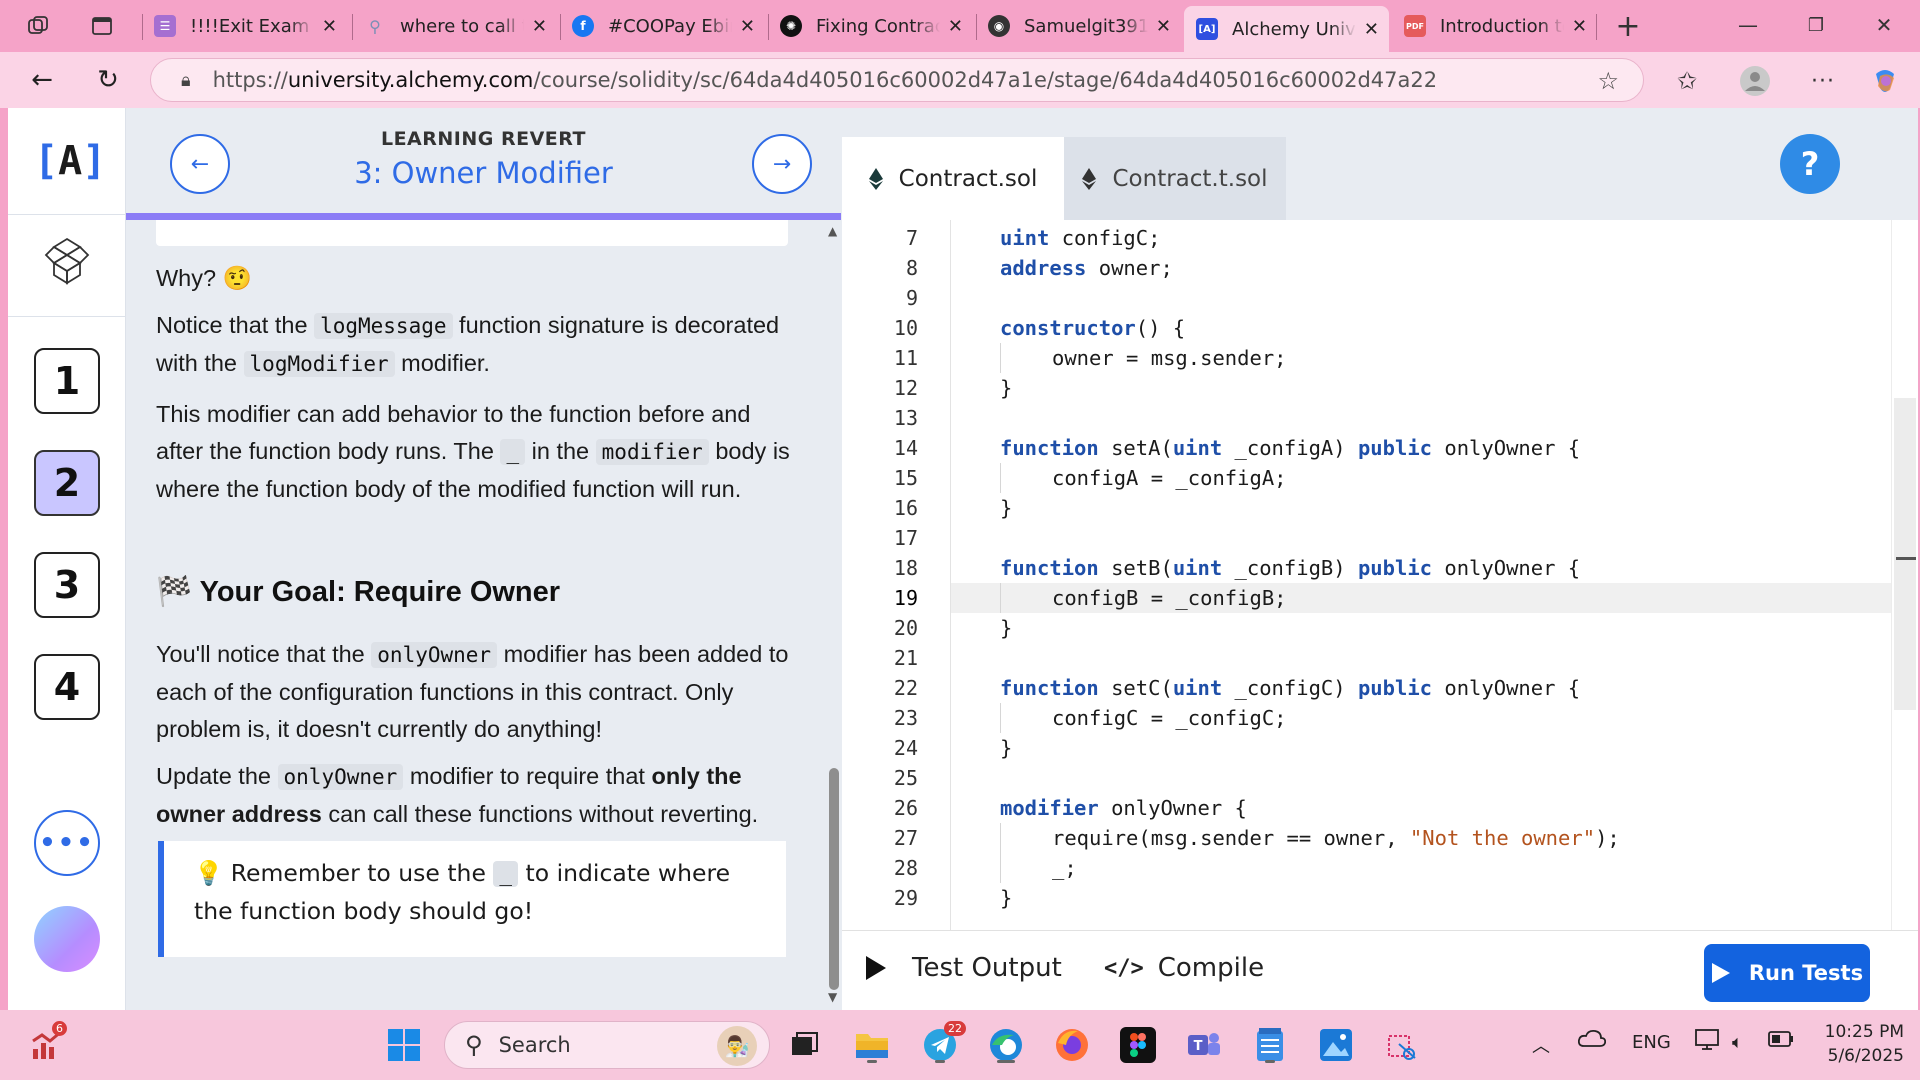 The width and height of the screenshot is (1920, 1080). Describe the element at coordinates (1078, 26) in the screenshot. I see `browser-tab: ◉ Samuelgit3919 ✕` at that location.